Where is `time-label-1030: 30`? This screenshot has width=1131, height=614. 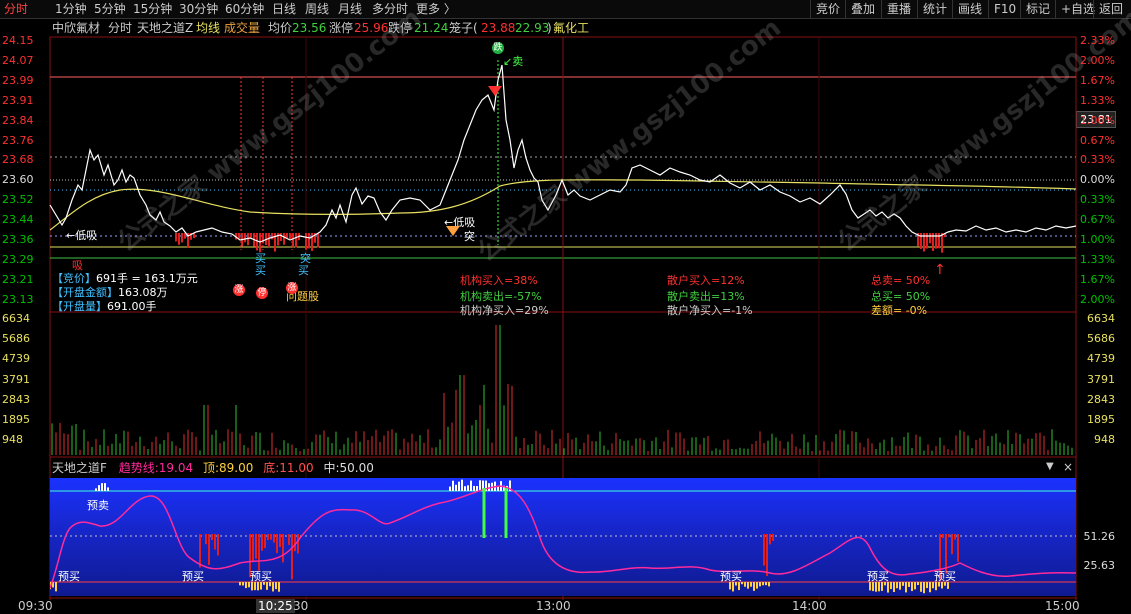 time-label-1030: 30 is located at coordinates (301, 606).